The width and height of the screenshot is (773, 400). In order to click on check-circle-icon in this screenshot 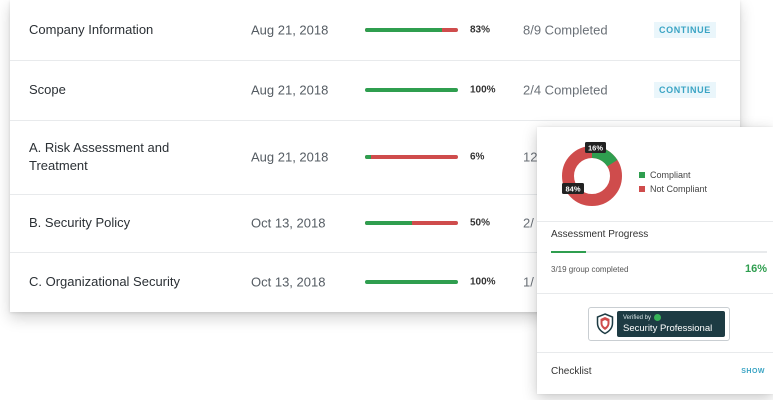, I will do `click(658, 317)`.